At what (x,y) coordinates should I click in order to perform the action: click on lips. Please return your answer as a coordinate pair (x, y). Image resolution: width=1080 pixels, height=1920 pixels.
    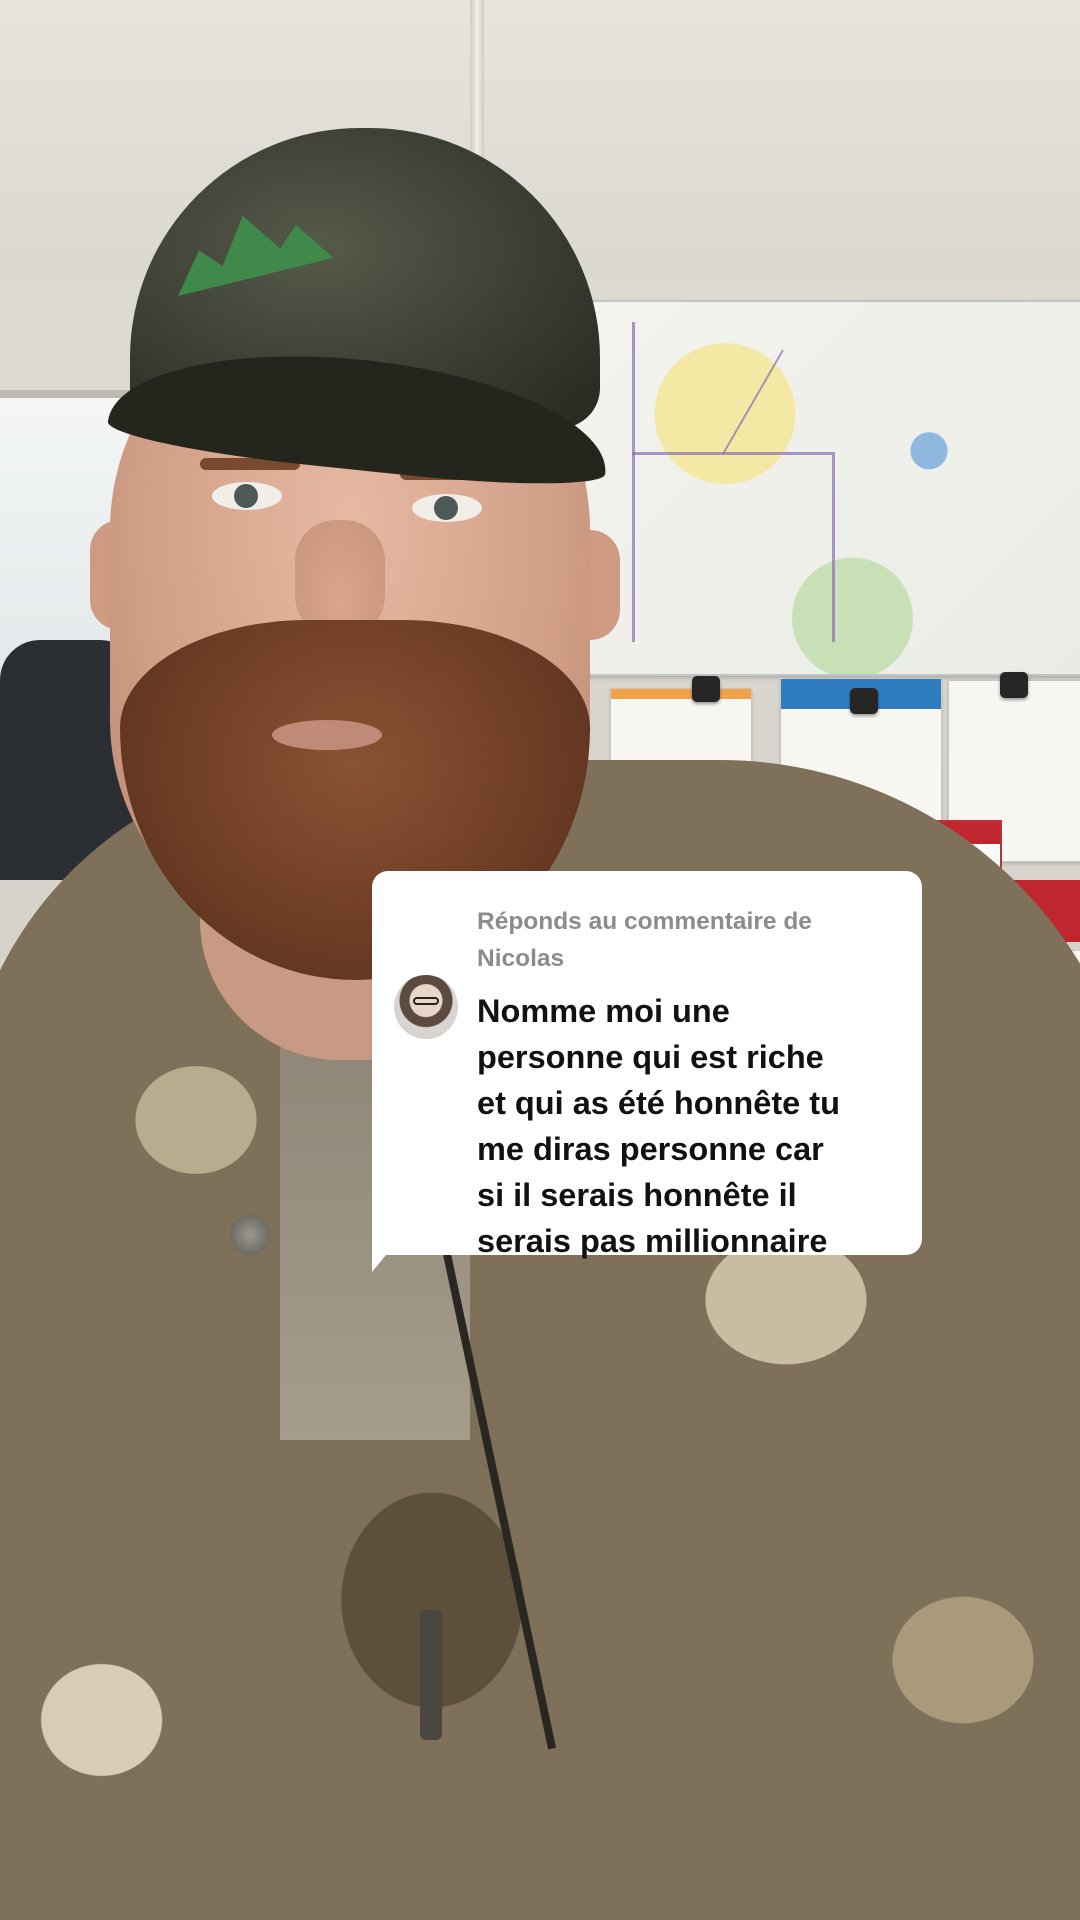
    Looking at the image, I should click on (327, 735).